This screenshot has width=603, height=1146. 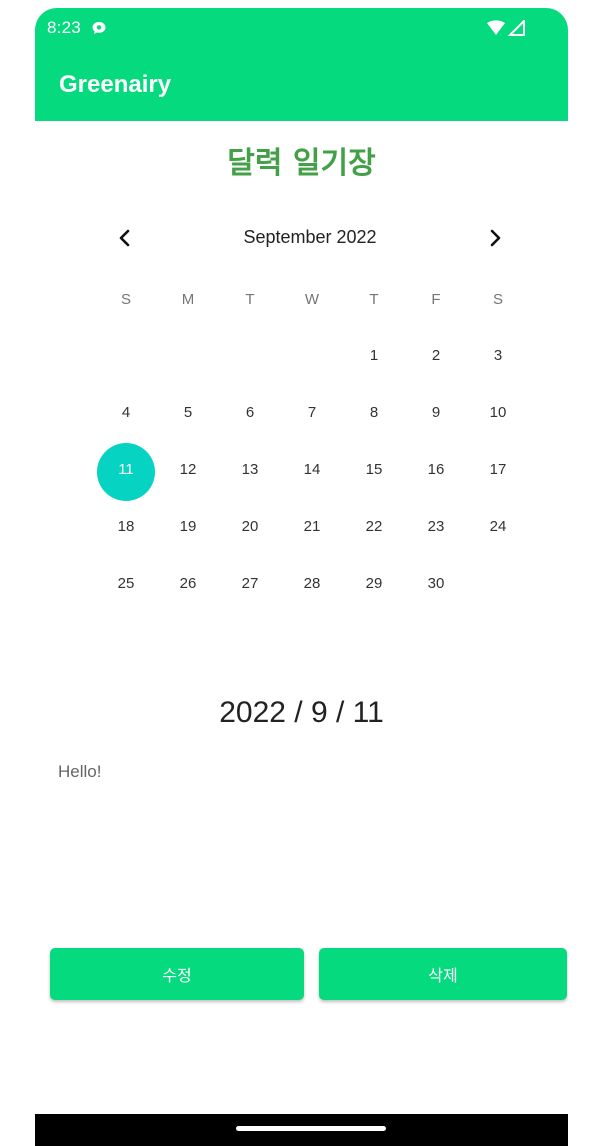 I want to click on chat-bubble-icon, so click(x=99, y=28).